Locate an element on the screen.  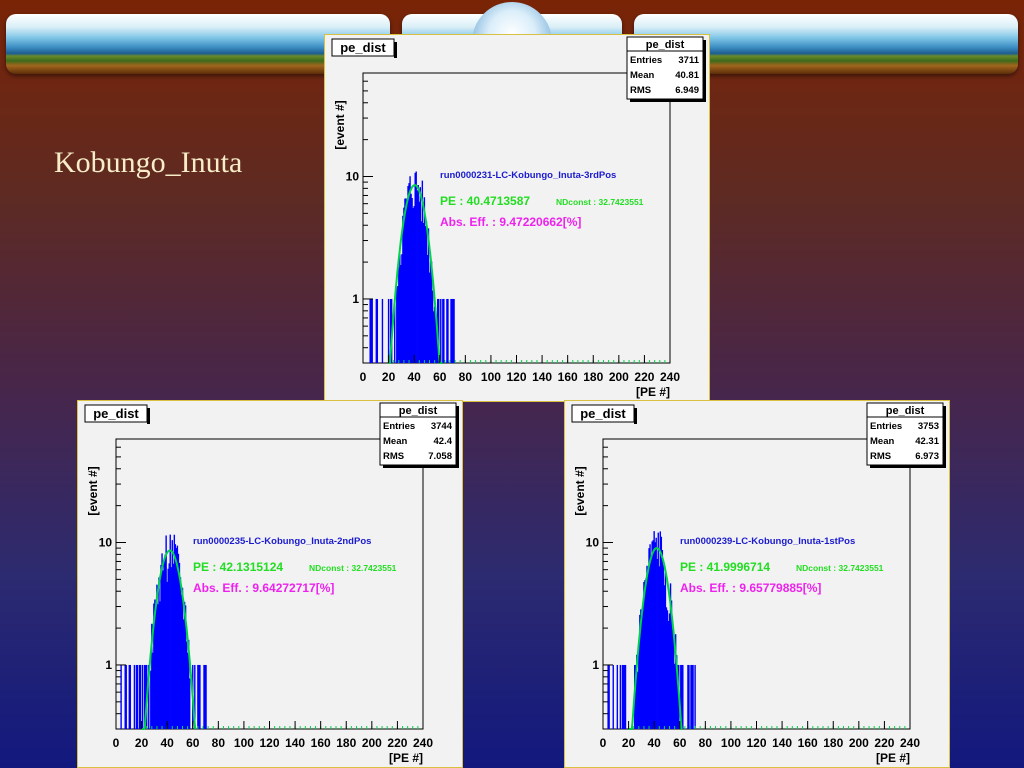
slide-title: Kobungo_Inuta is located at coordinates (148, 162).